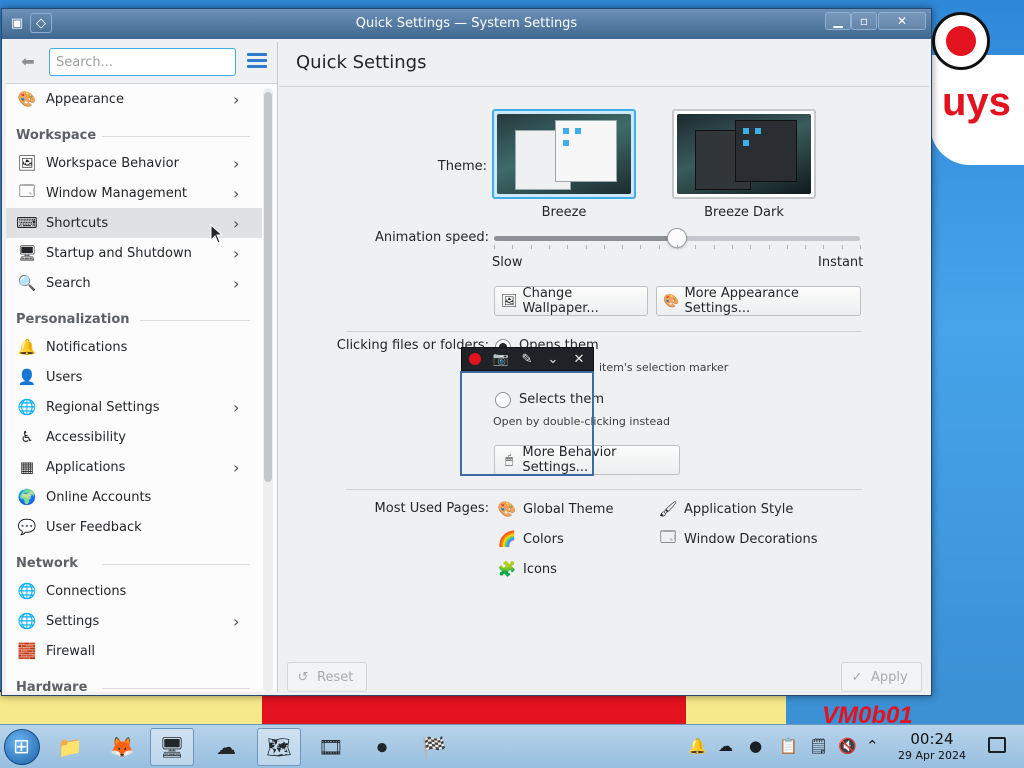 Image resolution: width=1024 pixels, height=768 pixels. What do you see at coordinates (501, 359) in the screenshot?
I see `screenshot-button: 📷` at bounding box center [501, 359].